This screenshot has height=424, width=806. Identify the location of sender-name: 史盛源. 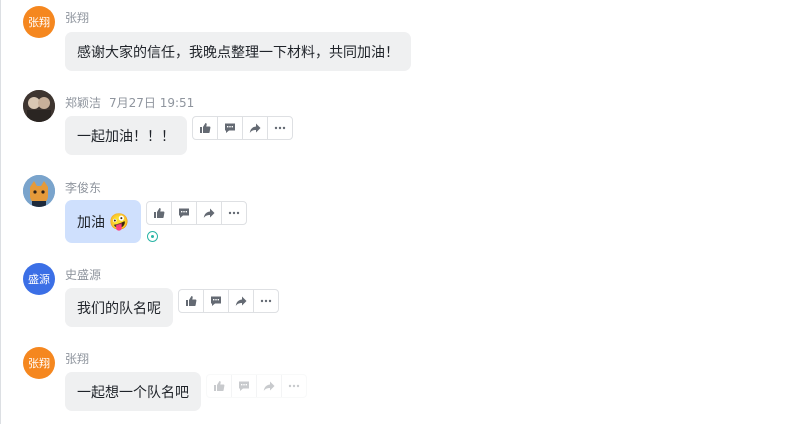
(83, 275).